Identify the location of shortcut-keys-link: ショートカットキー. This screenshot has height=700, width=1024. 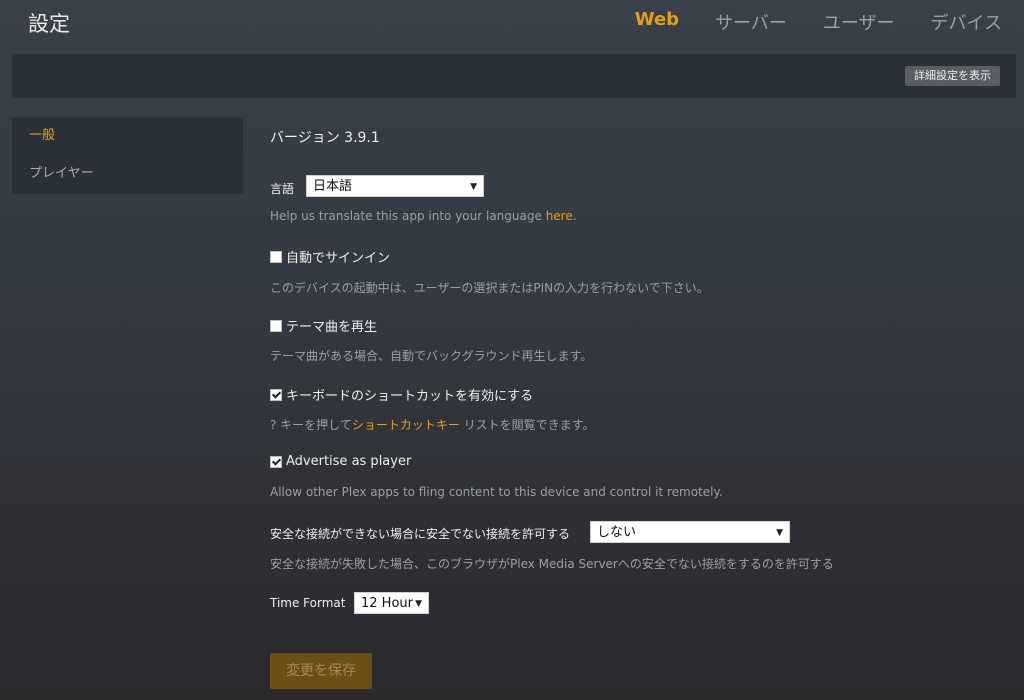
(406, 425).